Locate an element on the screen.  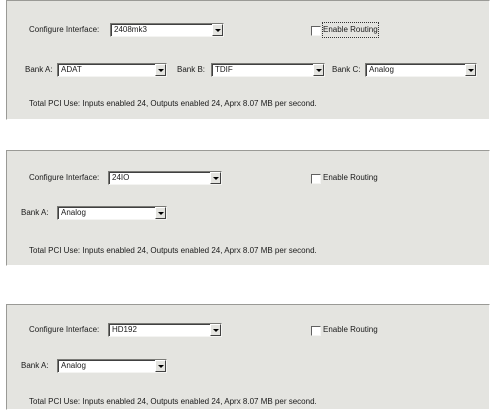
interface-select-value: HD192 is located at coordinates (124, 329).